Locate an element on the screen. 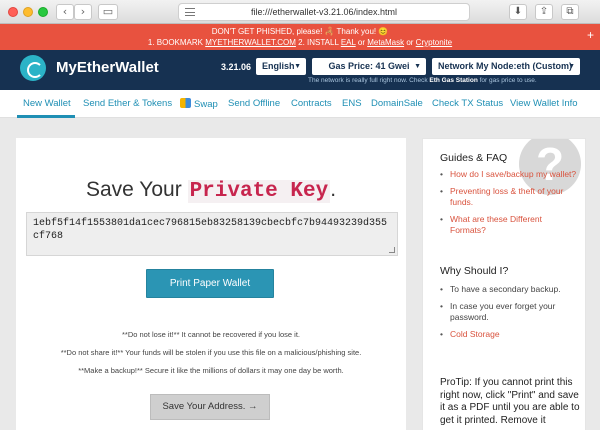 The image size is (600, 430). reader-icon is located at coordinates (190, 12).